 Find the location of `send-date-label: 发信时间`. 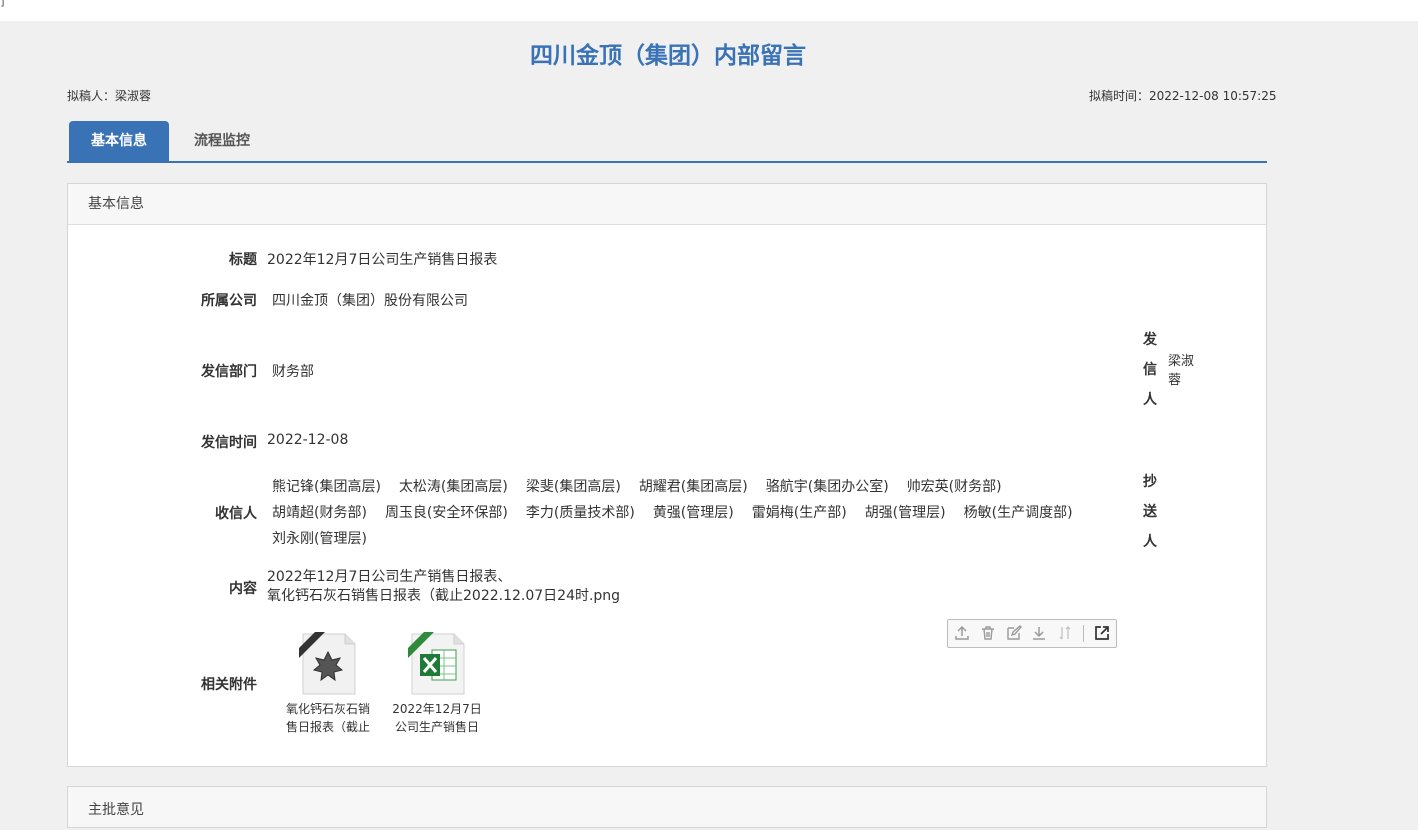

send-date-label: 发信时间 is located at coordinates (229, 443).